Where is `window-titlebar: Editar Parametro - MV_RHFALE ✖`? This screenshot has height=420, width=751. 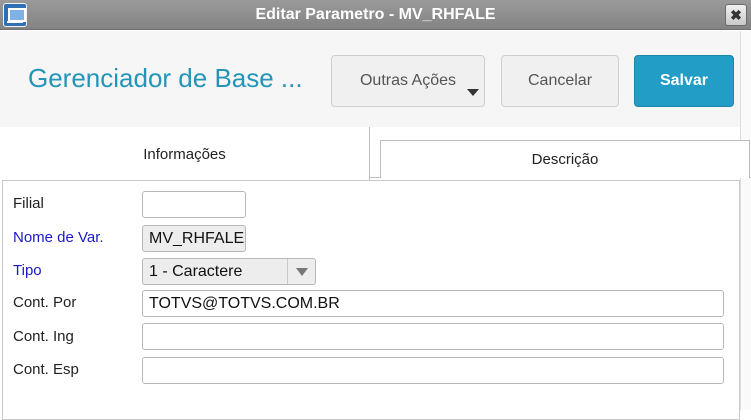
window-titlebar: Editar Parametro - MV_RHFALE ✖ is located at coordinates (375, 15).